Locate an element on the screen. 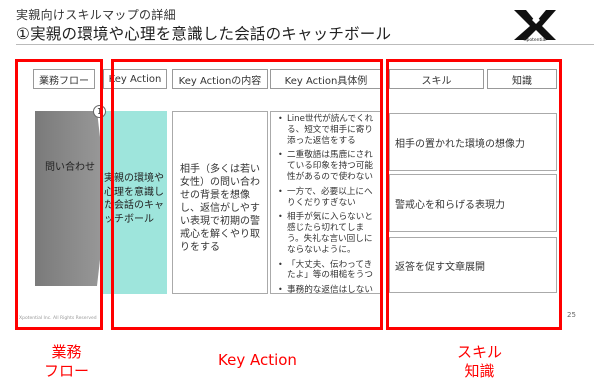  page-subtitle: 実親向けスキルマップの詳細 is located at coordinates (96, 15).